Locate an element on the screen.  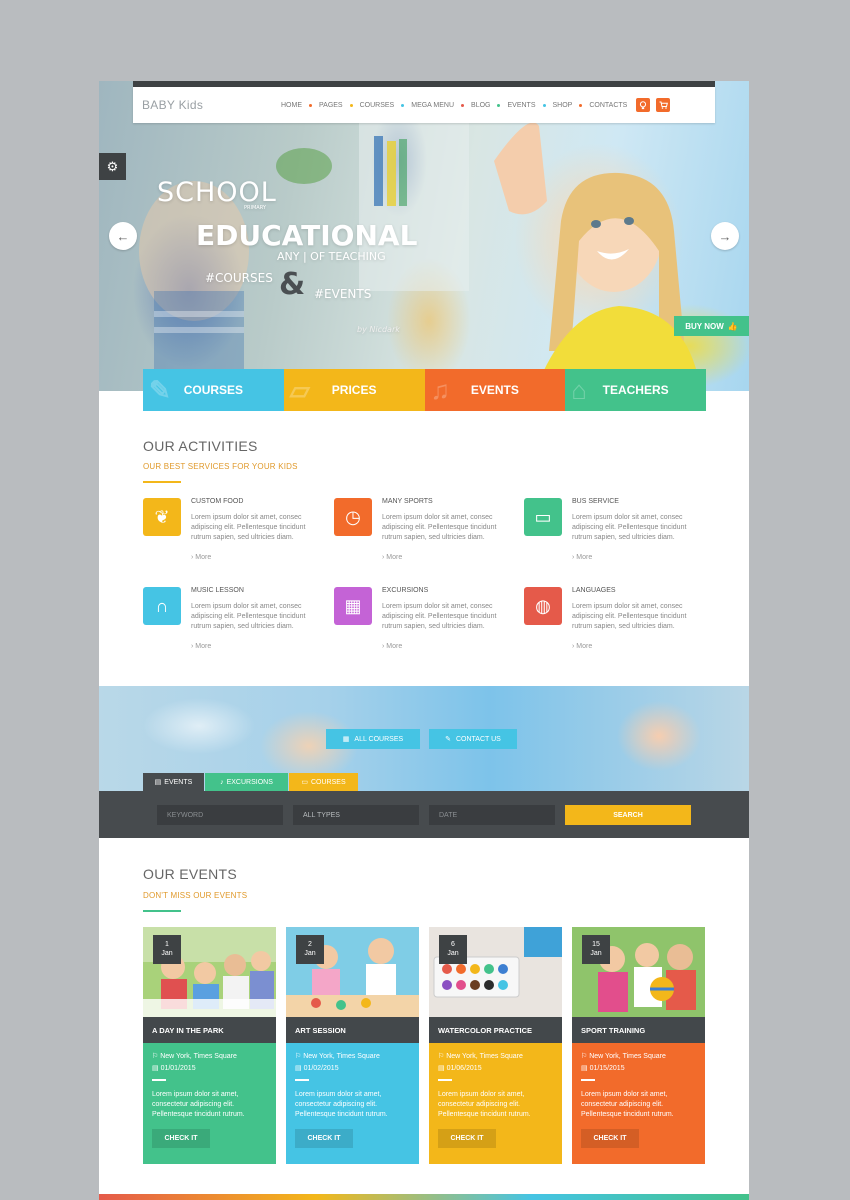
all-courses-button: ▦ ALL COURSES is located at coordinates (373, 739).